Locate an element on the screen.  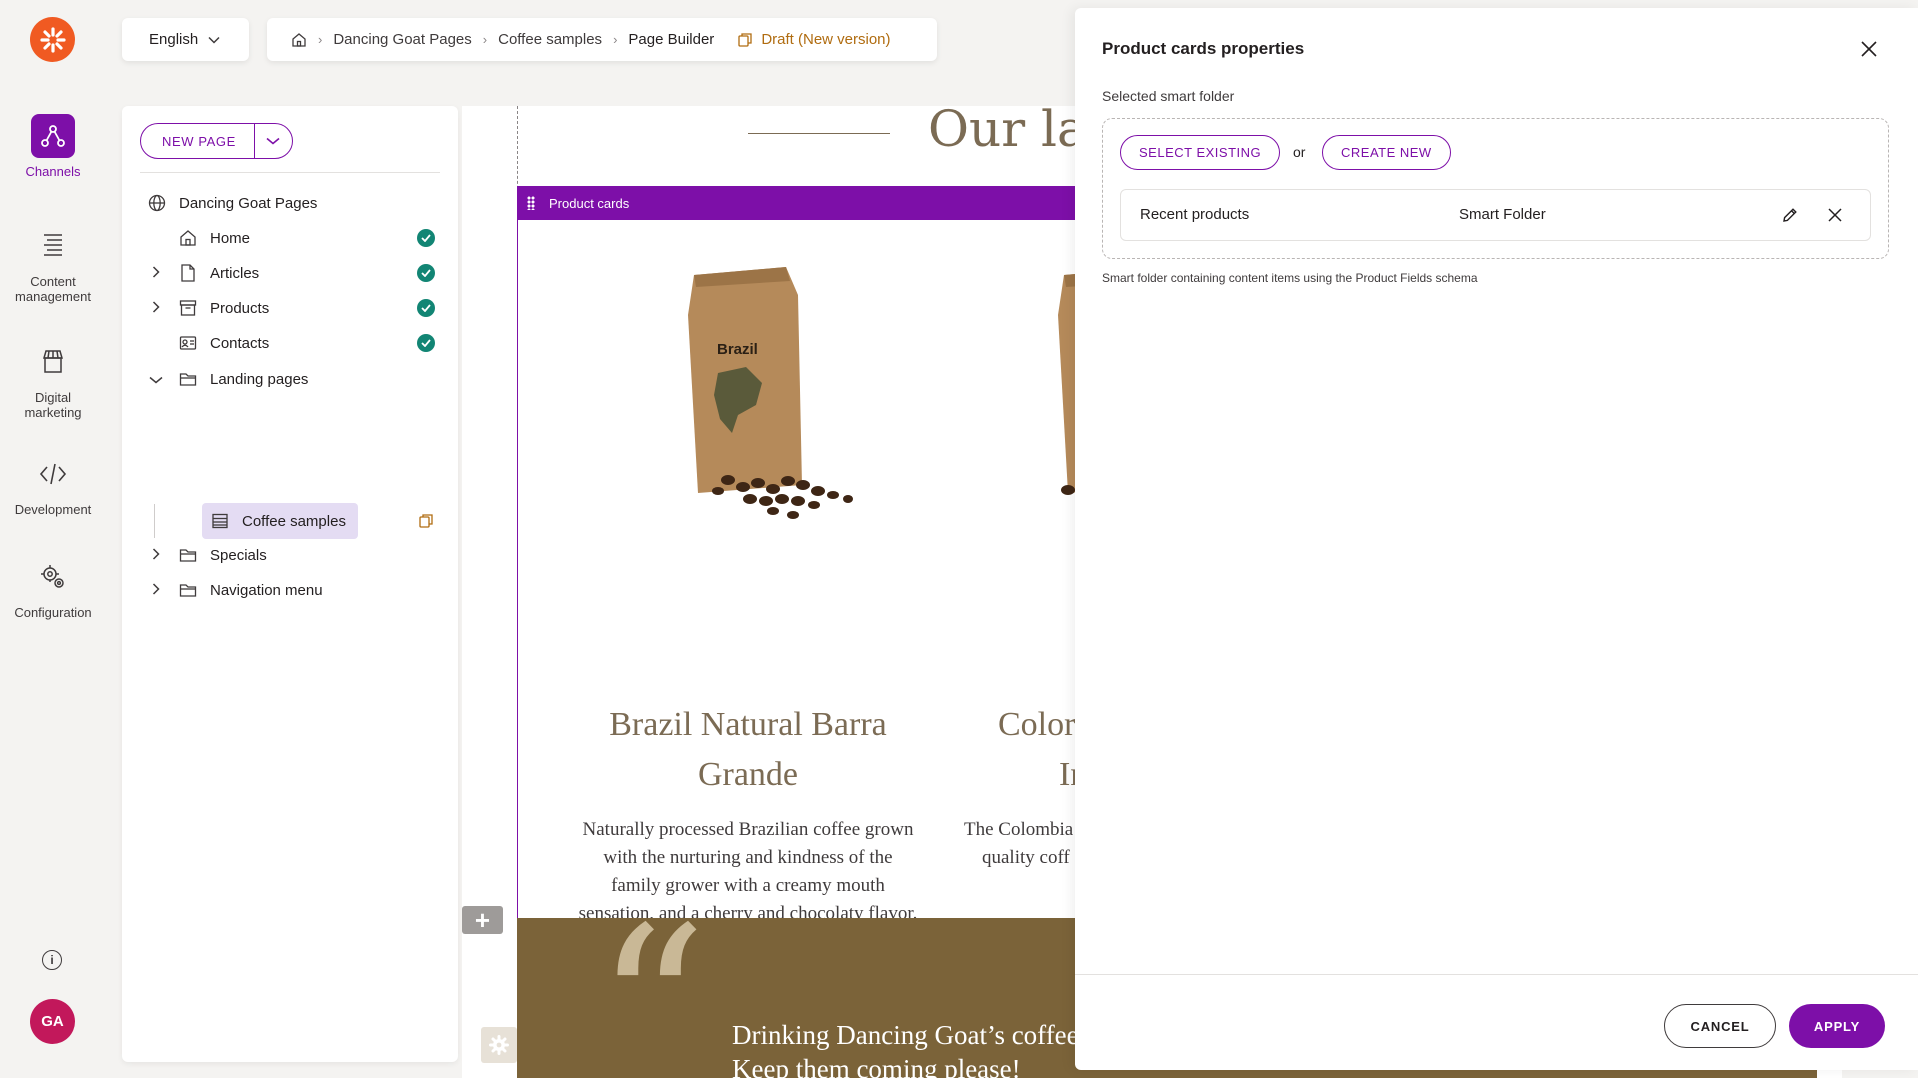
section-settings-button is located at coordinates (499, 1045).